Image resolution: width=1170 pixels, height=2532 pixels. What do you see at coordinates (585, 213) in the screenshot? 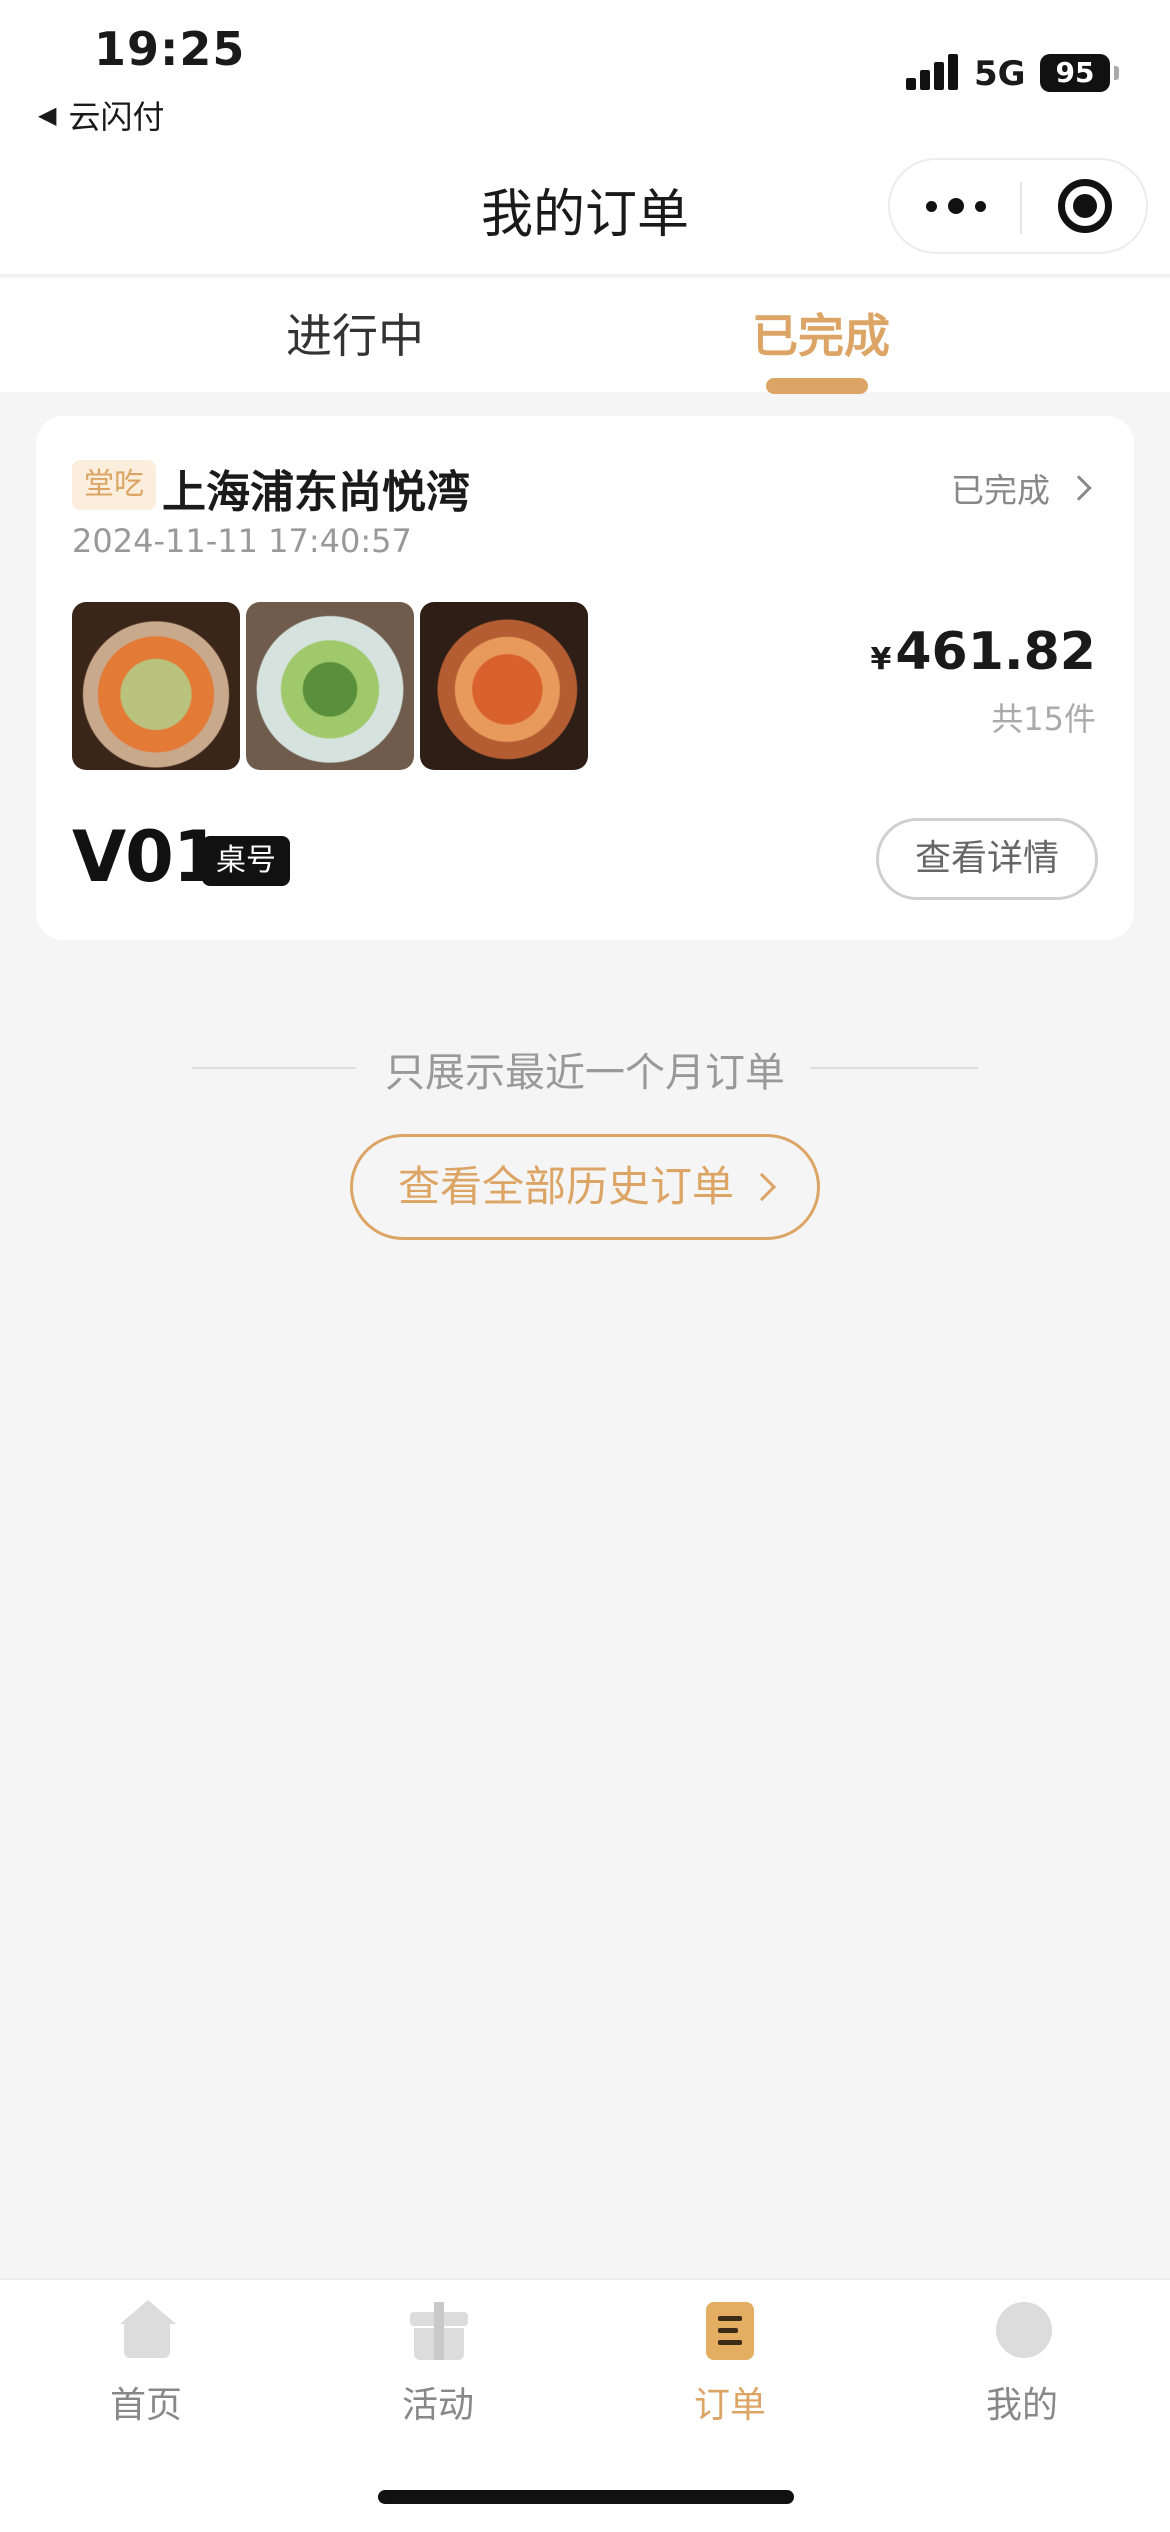
I see `nav-bar: 我的订单` at bounding box center [585, 213].